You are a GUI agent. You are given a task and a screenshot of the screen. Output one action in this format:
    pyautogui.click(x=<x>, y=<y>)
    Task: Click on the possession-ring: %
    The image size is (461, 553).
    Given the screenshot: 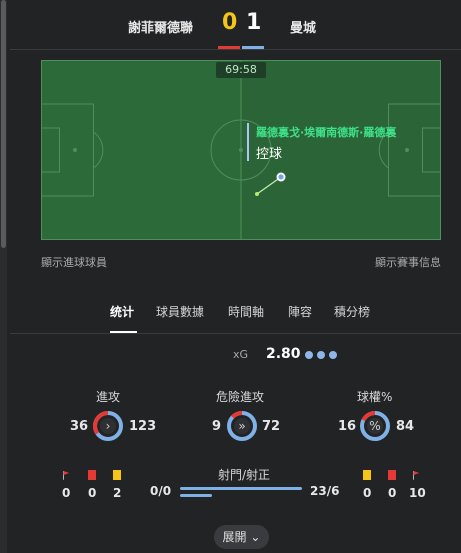 What is the action you would take?
    pyautogui.click(x=375, y=426)
    